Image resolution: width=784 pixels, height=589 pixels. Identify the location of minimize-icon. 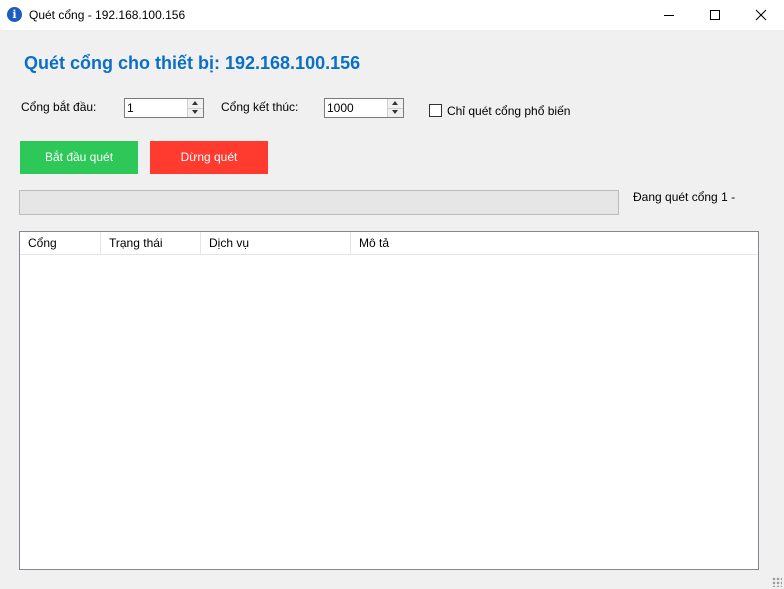
(669, 15).